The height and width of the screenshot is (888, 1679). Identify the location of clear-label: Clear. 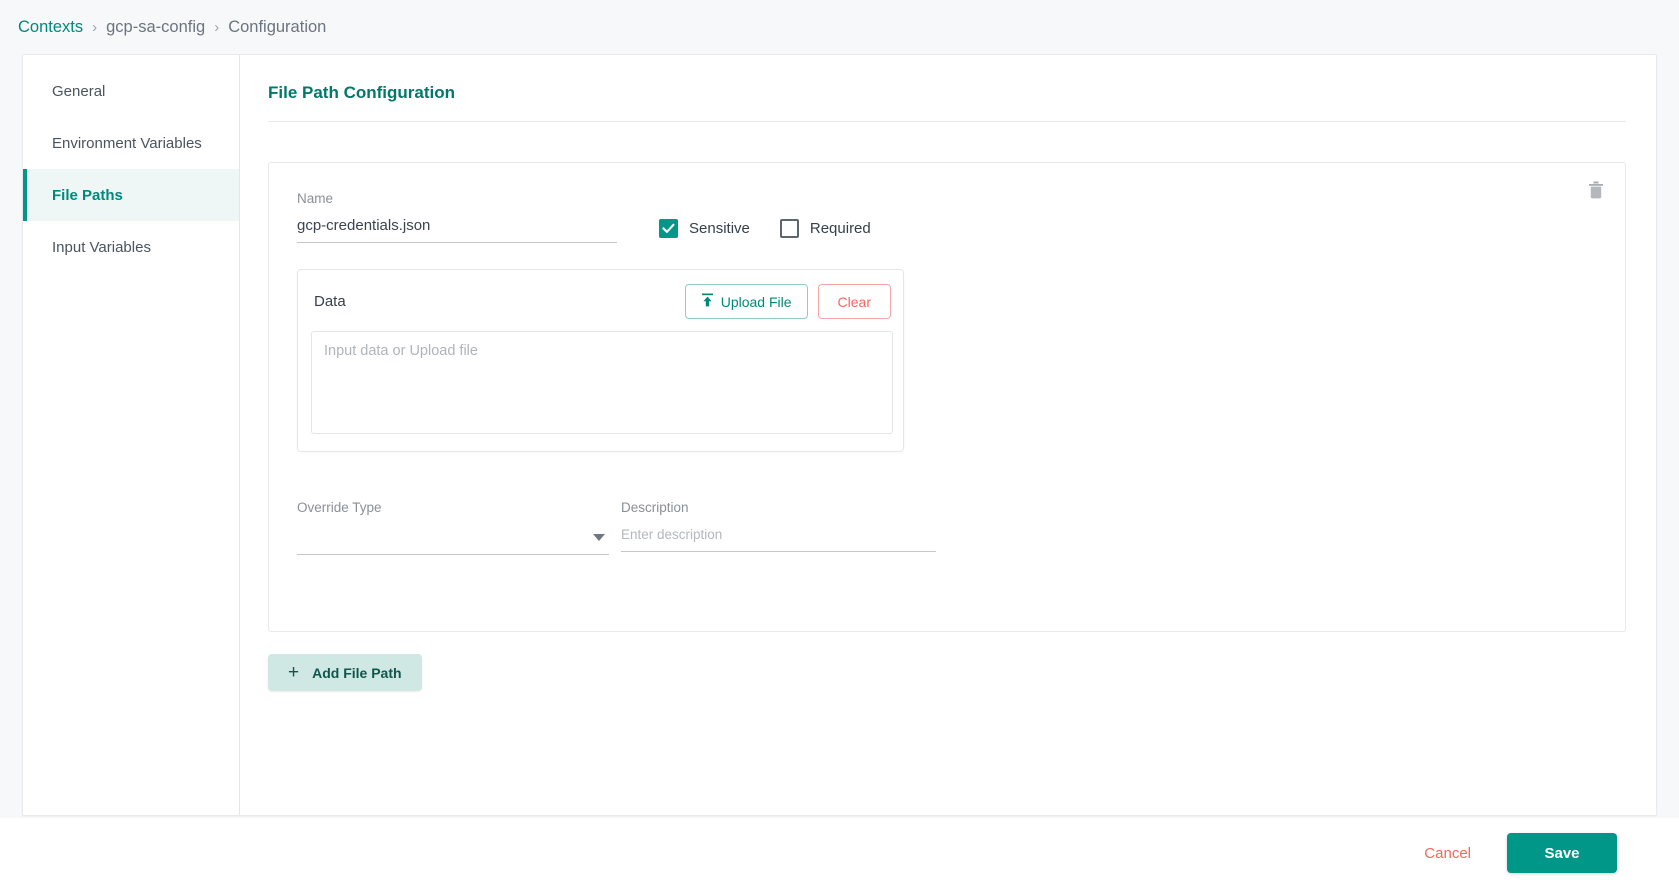
(854, 301).